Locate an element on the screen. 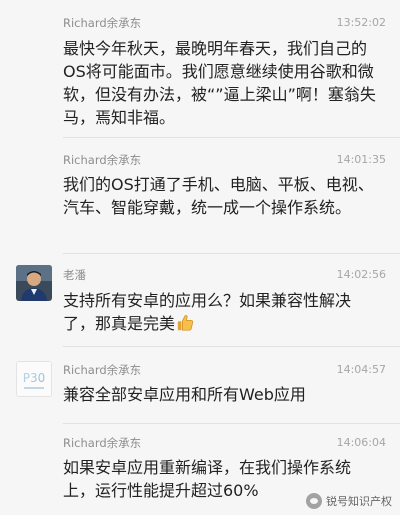 Image resolution: width=400 pixels, height=515 pixels. svg-text: P30 is located at coordinates (34, 378).